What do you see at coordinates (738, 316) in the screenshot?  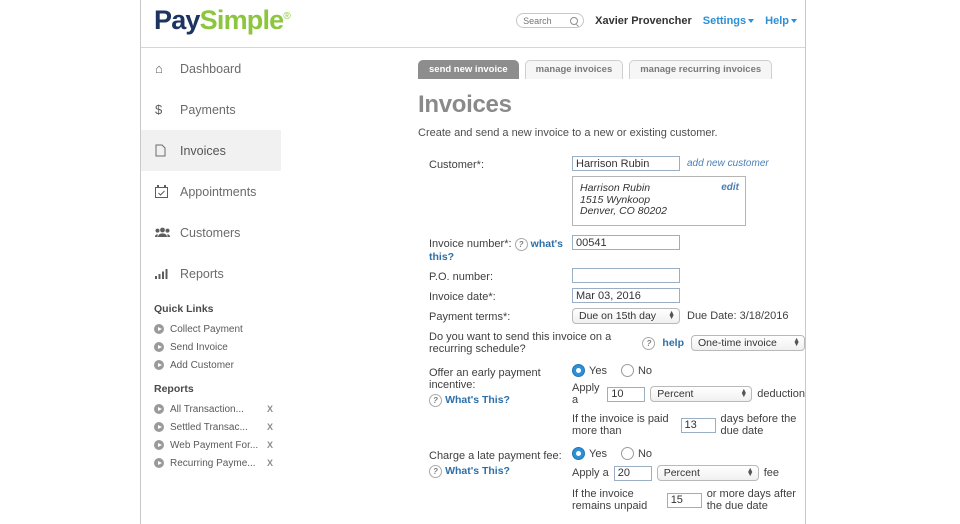 I see `due-date-text: Due Date: 3/18/2016` at bounding box center [738, 316].